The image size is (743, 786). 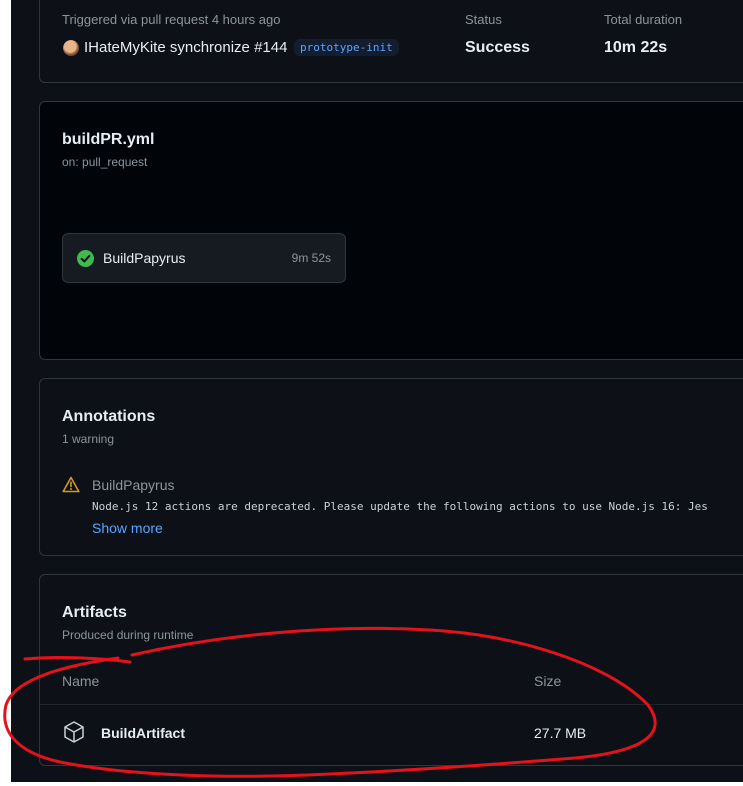 What do you see at coordinates (391, 682) in the screenshot?
I see `artifacts-table-header` at bounding box center [391, 682].